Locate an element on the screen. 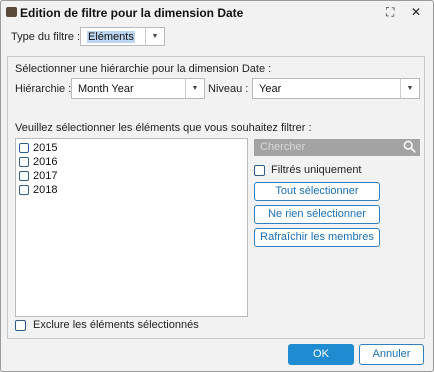 The width and height of the screenshot is (434, 372). search-input: Chercher is located at coordinates (337, 147).